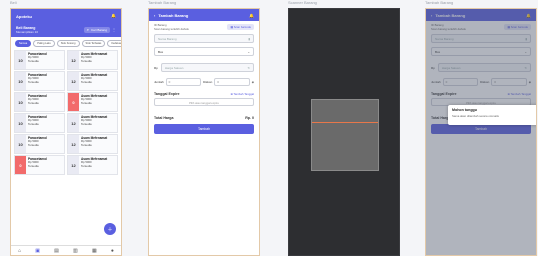  I want to click on scan-label: Scan barcode, so click(242, 27).